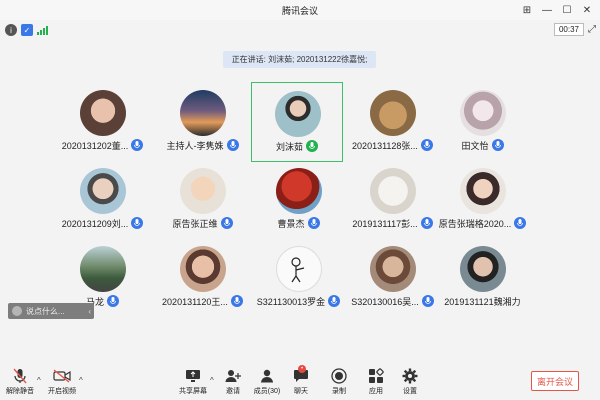  I want to click on chat-bubble-icon: •, so click(301, 374).